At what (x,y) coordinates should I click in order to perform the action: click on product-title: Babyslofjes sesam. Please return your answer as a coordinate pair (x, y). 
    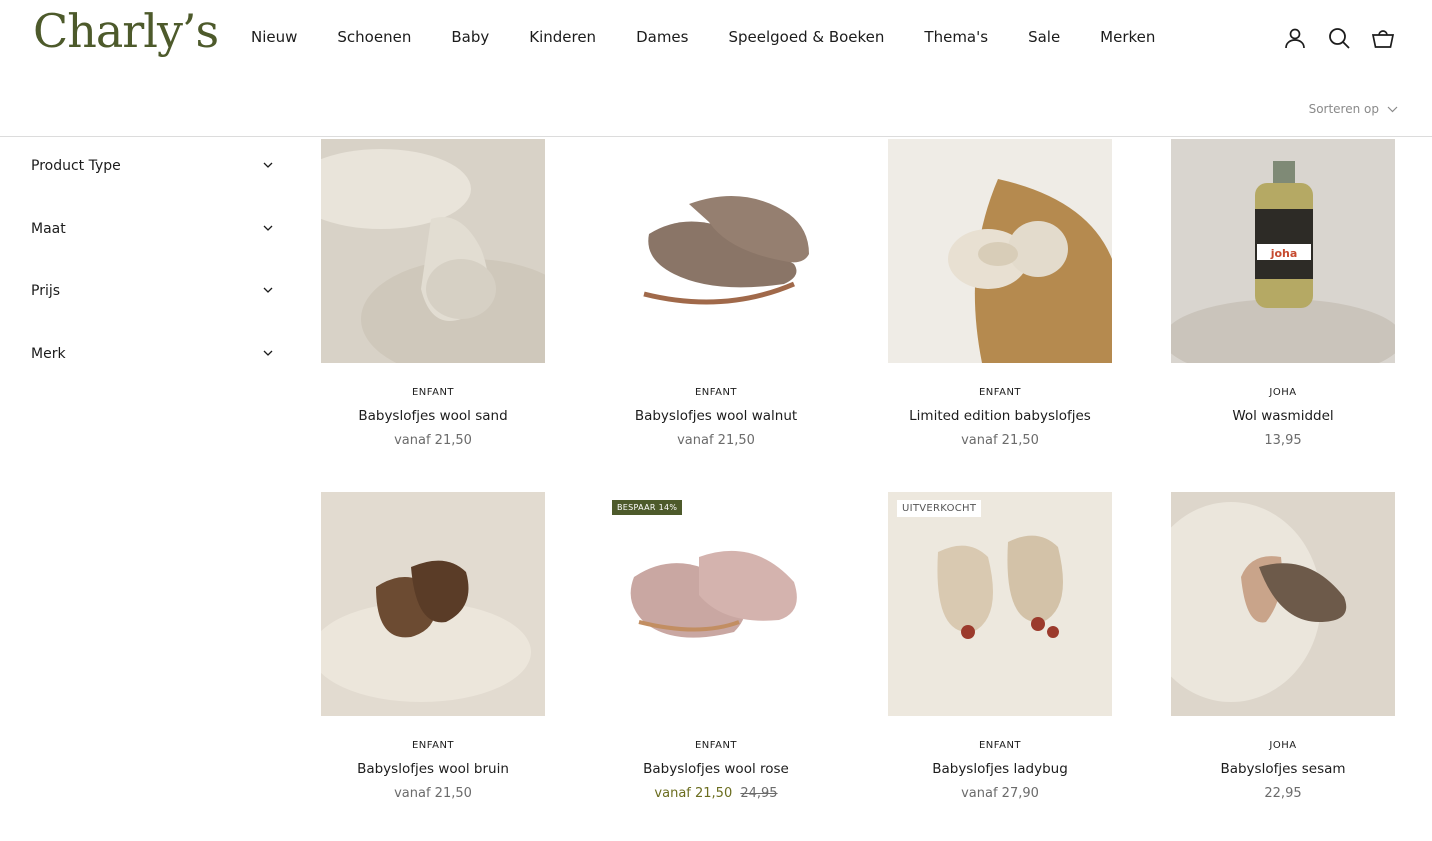
    Looking at the image, I should click on (1283, 769).